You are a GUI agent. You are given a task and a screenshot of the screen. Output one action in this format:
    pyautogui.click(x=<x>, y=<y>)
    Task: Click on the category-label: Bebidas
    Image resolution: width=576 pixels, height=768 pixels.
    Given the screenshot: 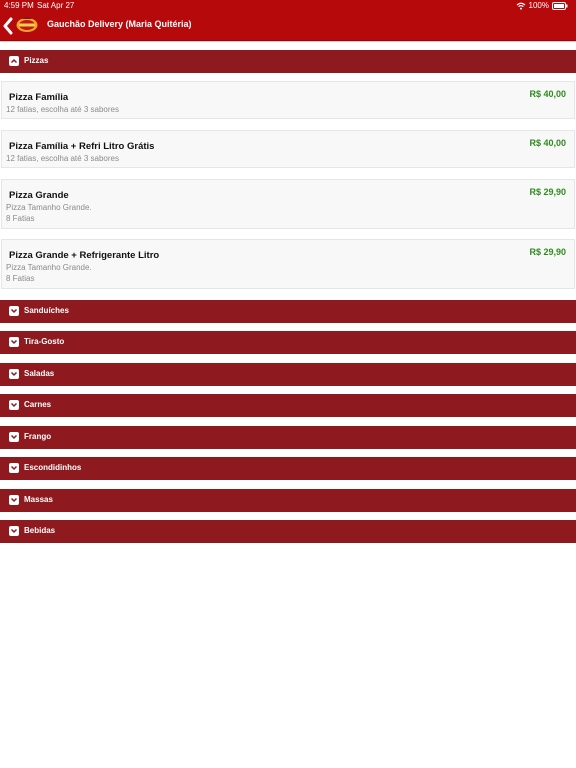 What is the action you would take?
    pyautogui.click(x=40, y=530)
    